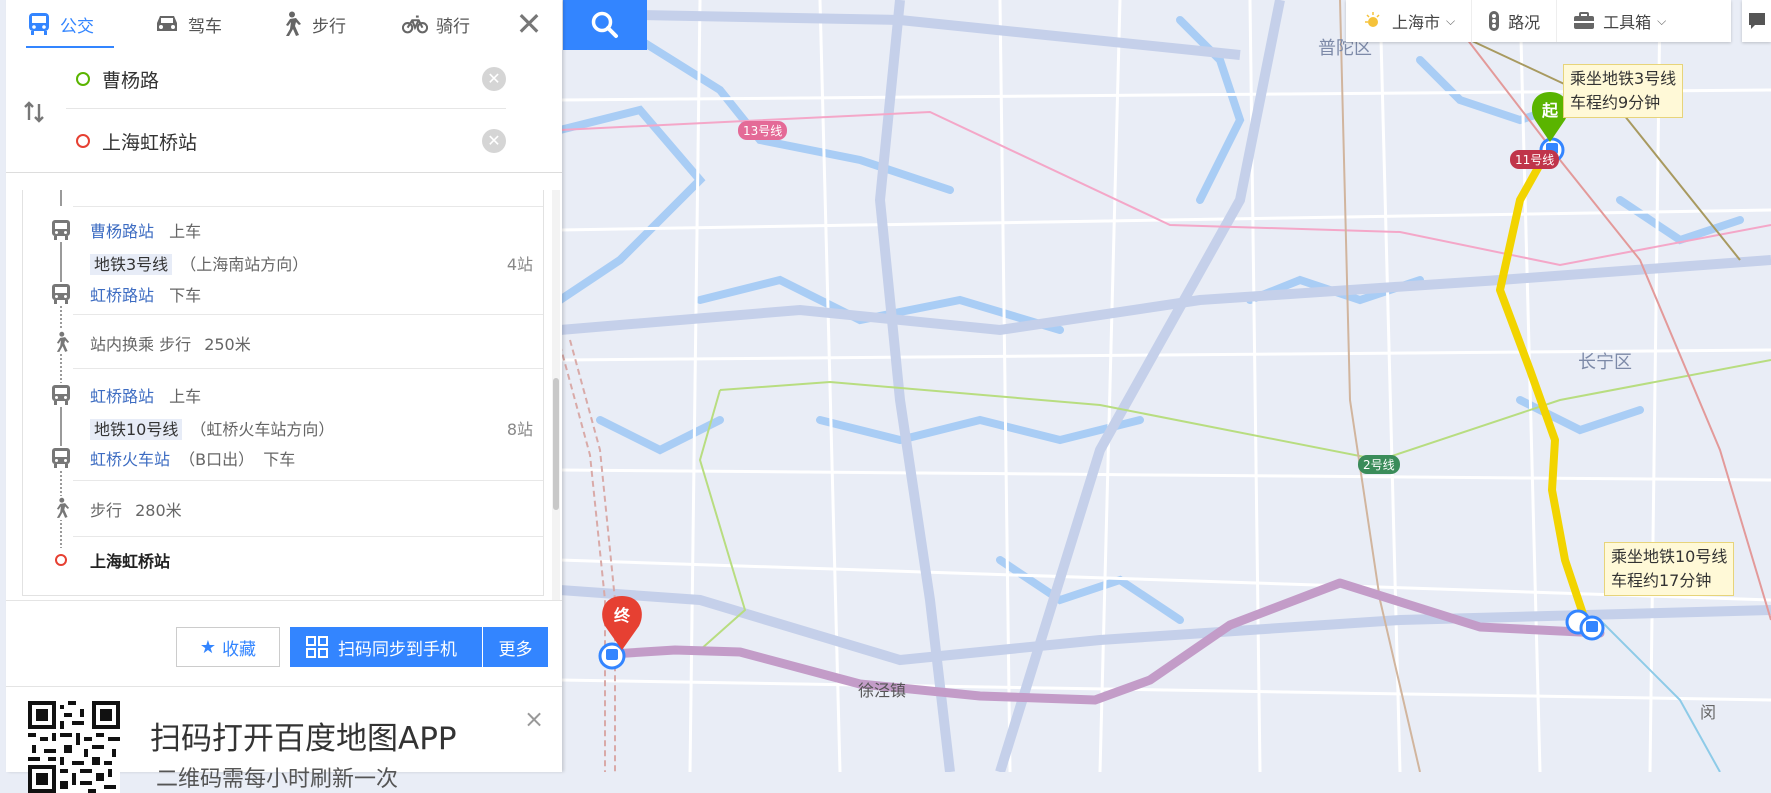  Describe the element at coordinates (519, 429) in the screenshot. I see `stop-count: 8站` at that location.